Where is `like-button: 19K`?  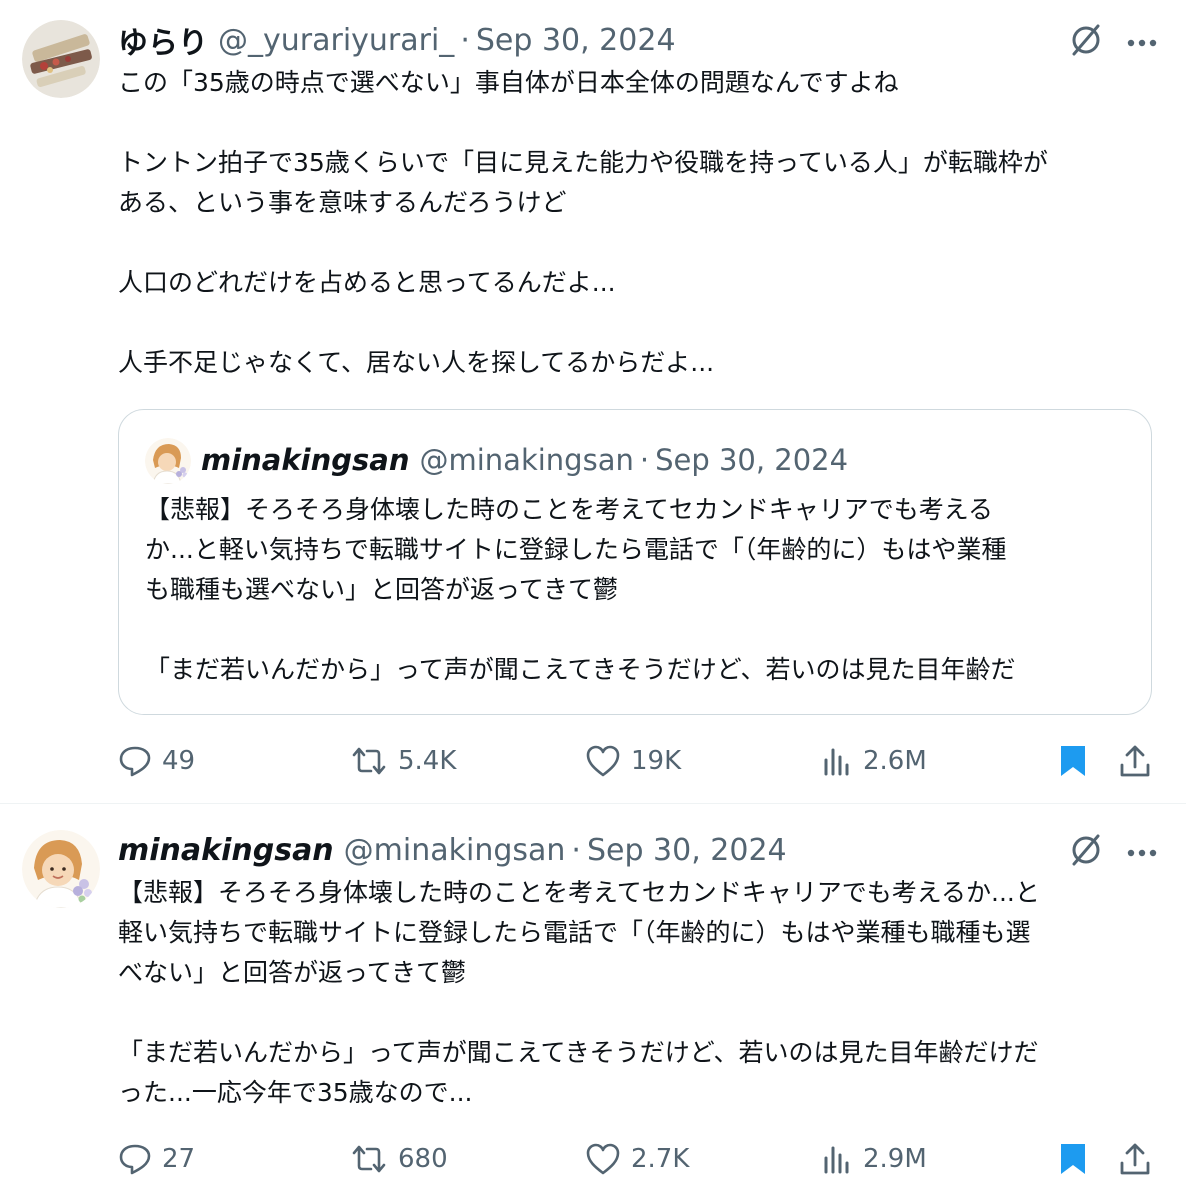 like-button: 19K is located at coordinates (633, 761).